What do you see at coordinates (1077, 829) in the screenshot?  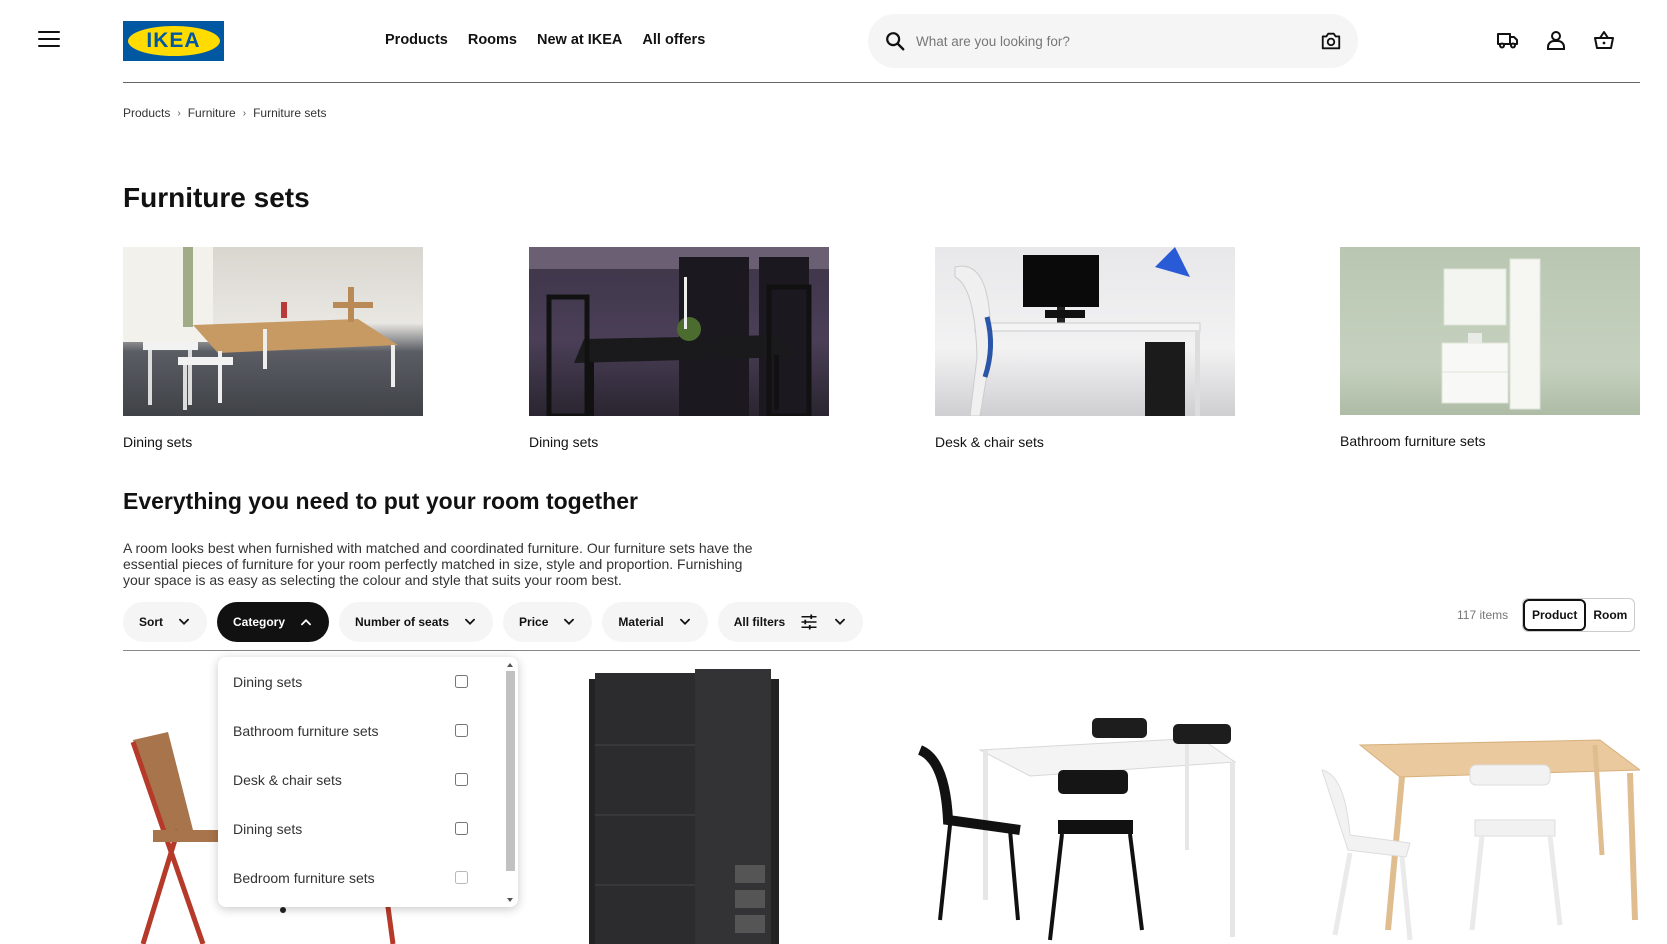 I see `table-chairs-image` at bounding box center [1077, 829].